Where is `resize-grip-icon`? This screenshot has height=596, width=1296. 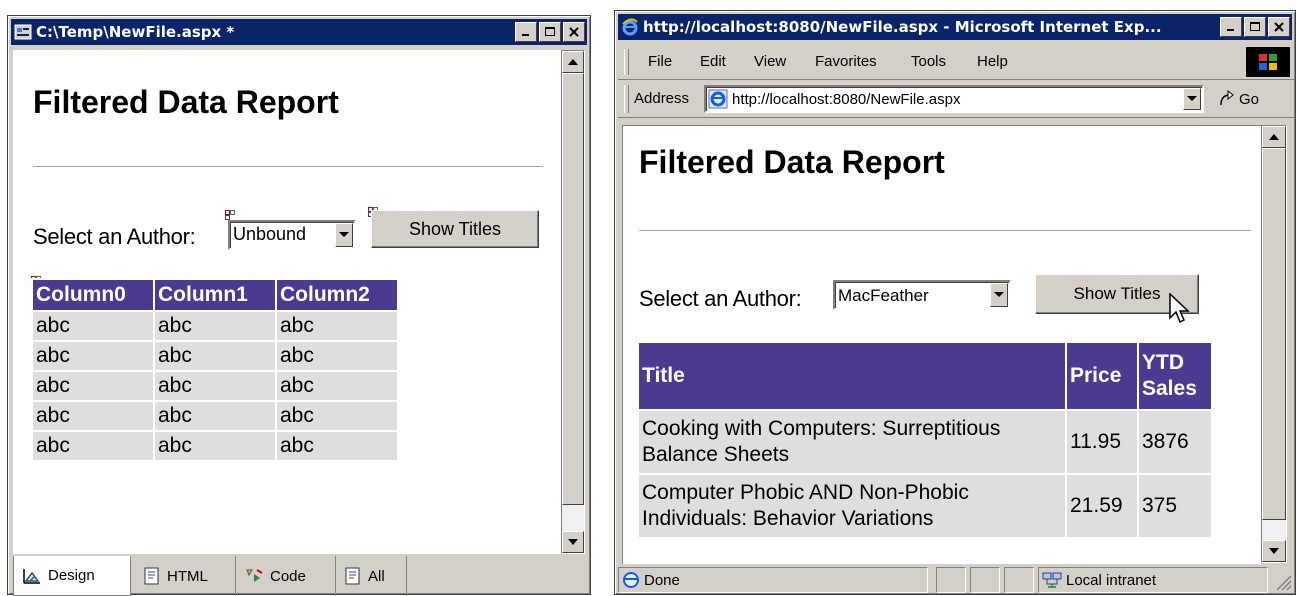
resize-grip-icon is located at coordinates (1283, 582).